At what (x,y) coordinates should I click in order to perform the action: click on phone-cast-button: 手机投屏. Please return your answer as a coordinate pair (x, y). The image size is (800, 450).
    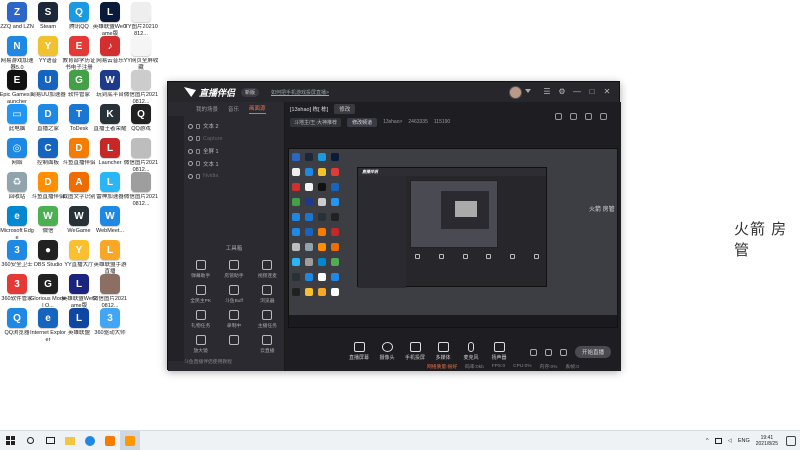
    Looking at the image, I should click on (415, 351).